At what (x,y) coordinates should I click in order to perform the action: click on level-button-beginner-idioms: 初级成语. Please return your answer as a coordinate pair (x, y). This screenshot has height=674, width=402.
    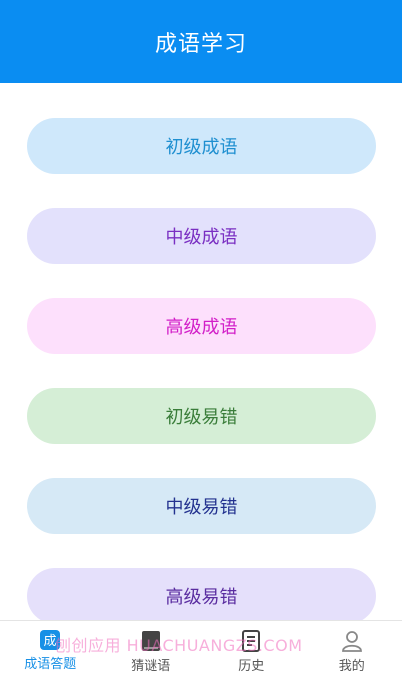
    Looking at the image, I should click on (201, 146).